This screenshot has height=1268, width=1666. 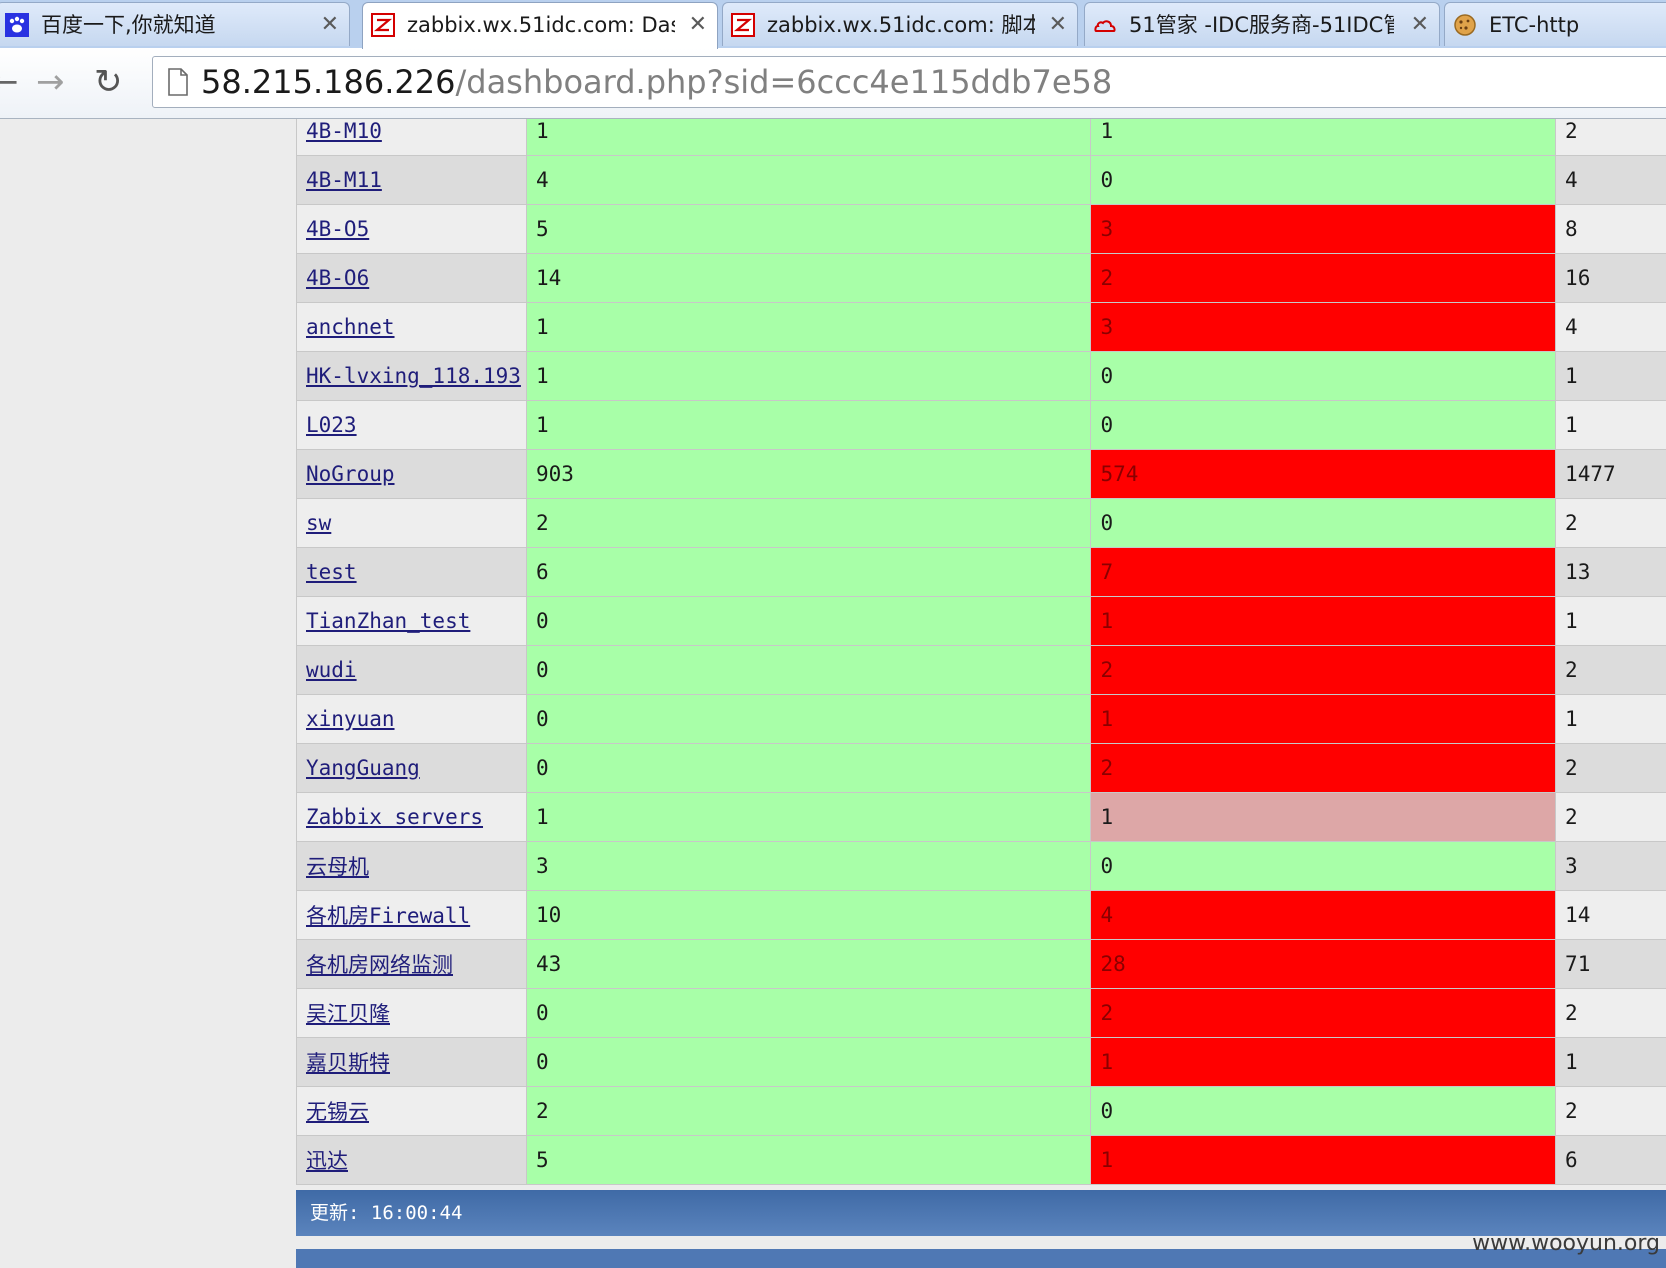 I want to click on host-group-link: 吴江贝隆, so click(x=348, y=1014).